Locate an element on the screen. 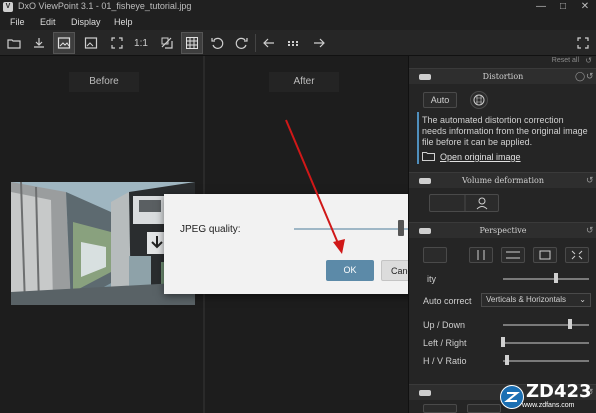 The height and width of the screenshot is (413, 596). fullscreen-icon is located at coordinates (583, 43).